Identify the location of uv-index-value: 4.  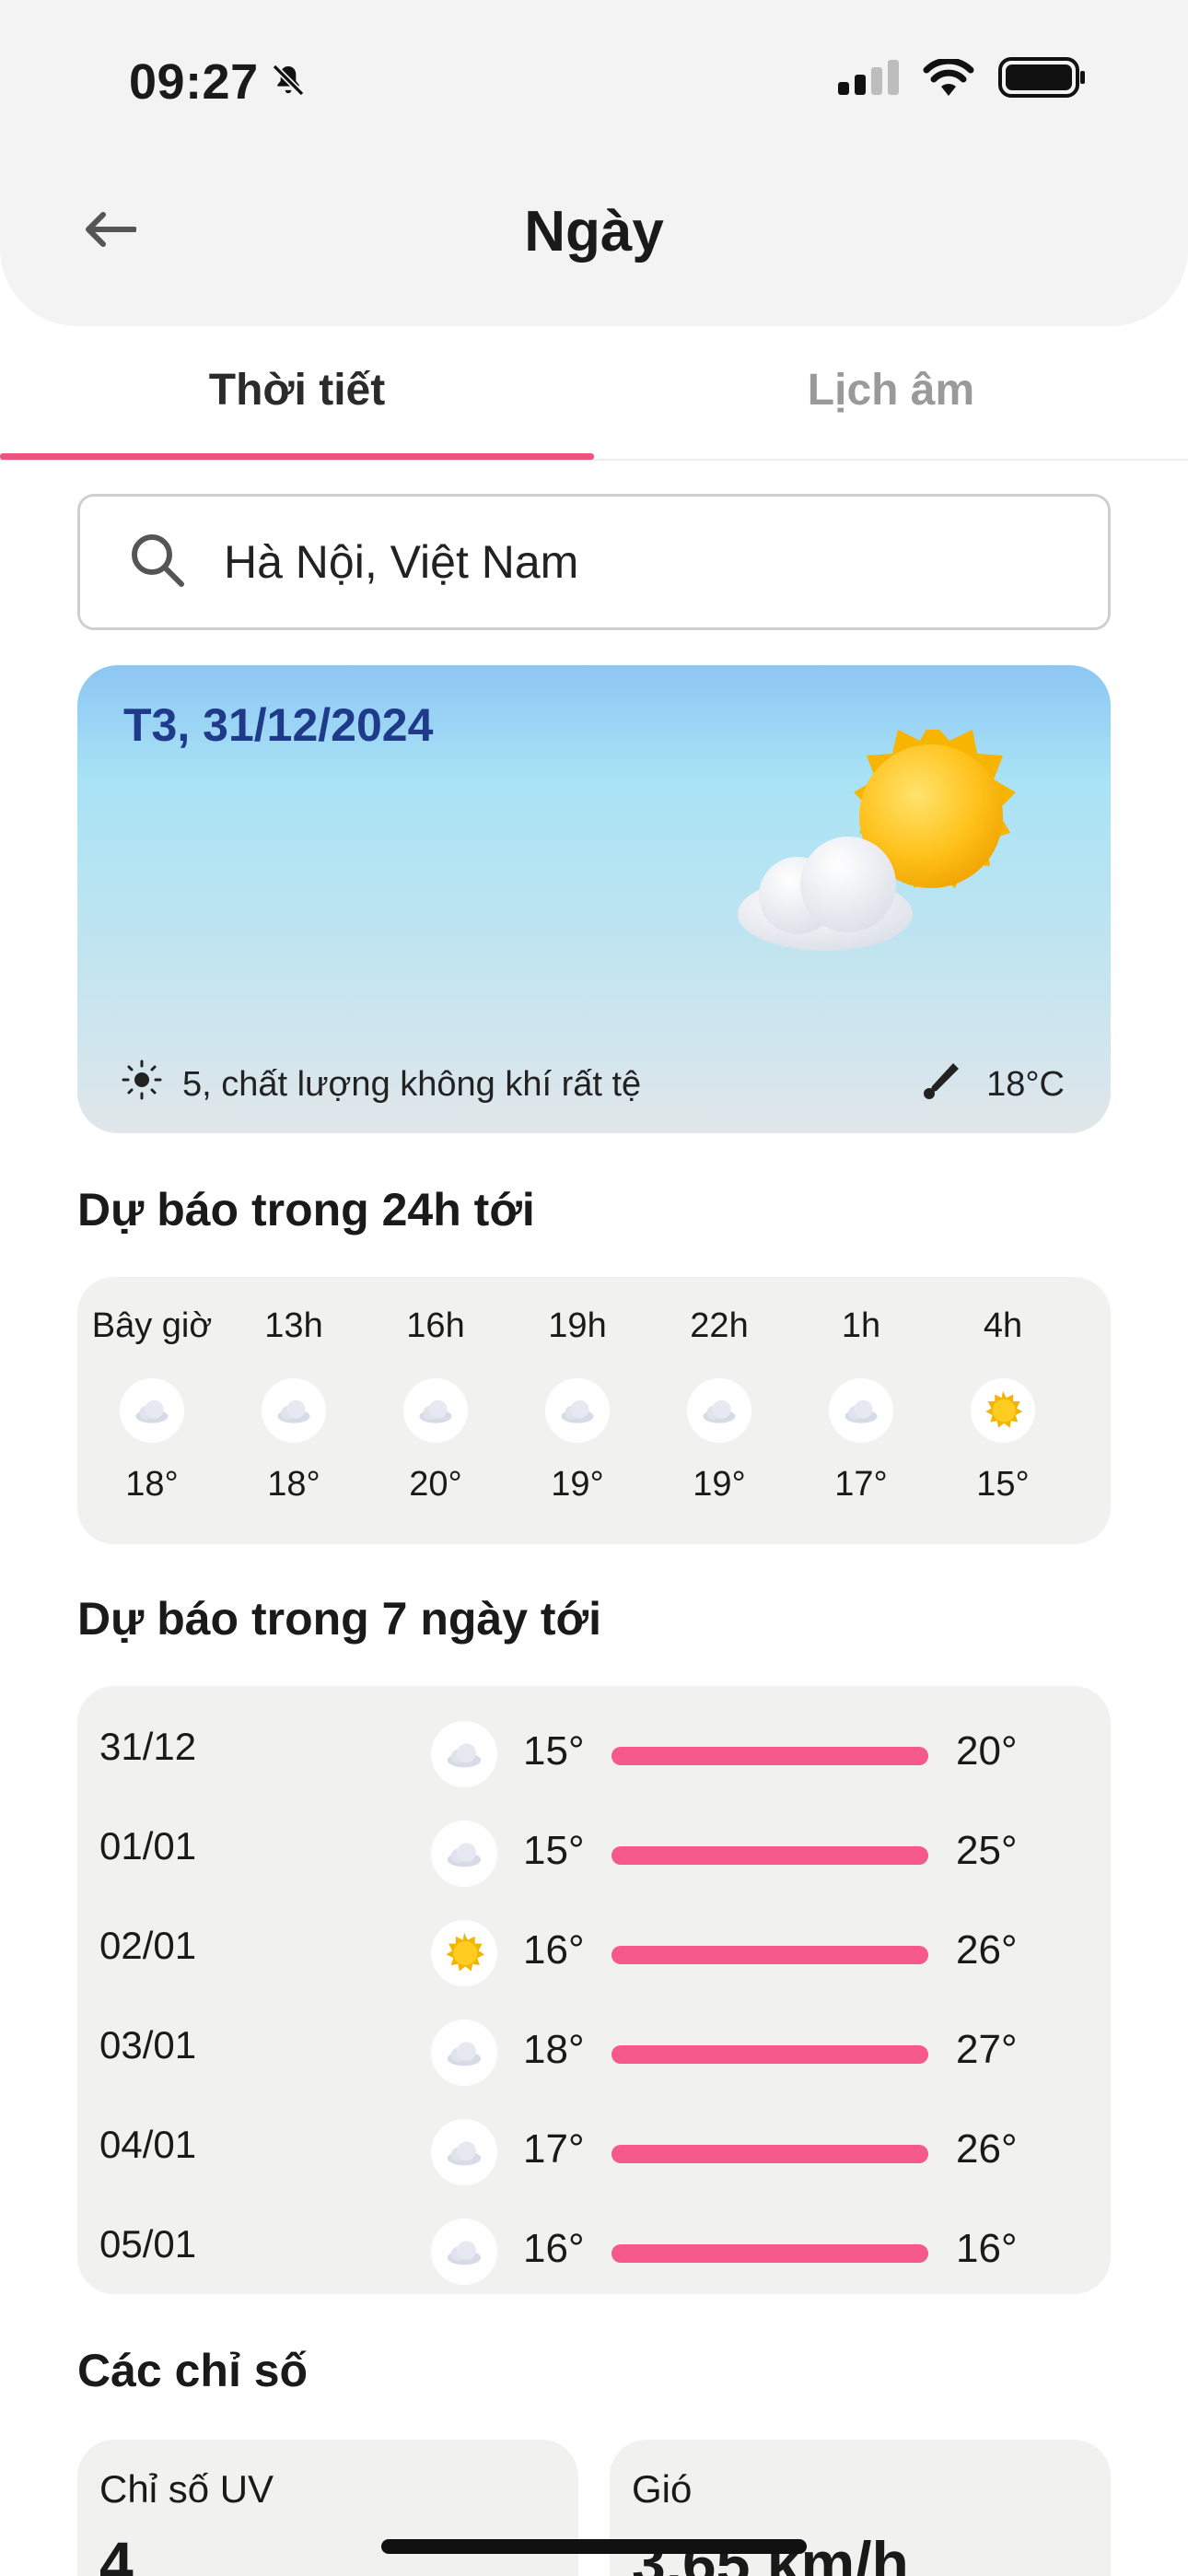
(116, 2552).